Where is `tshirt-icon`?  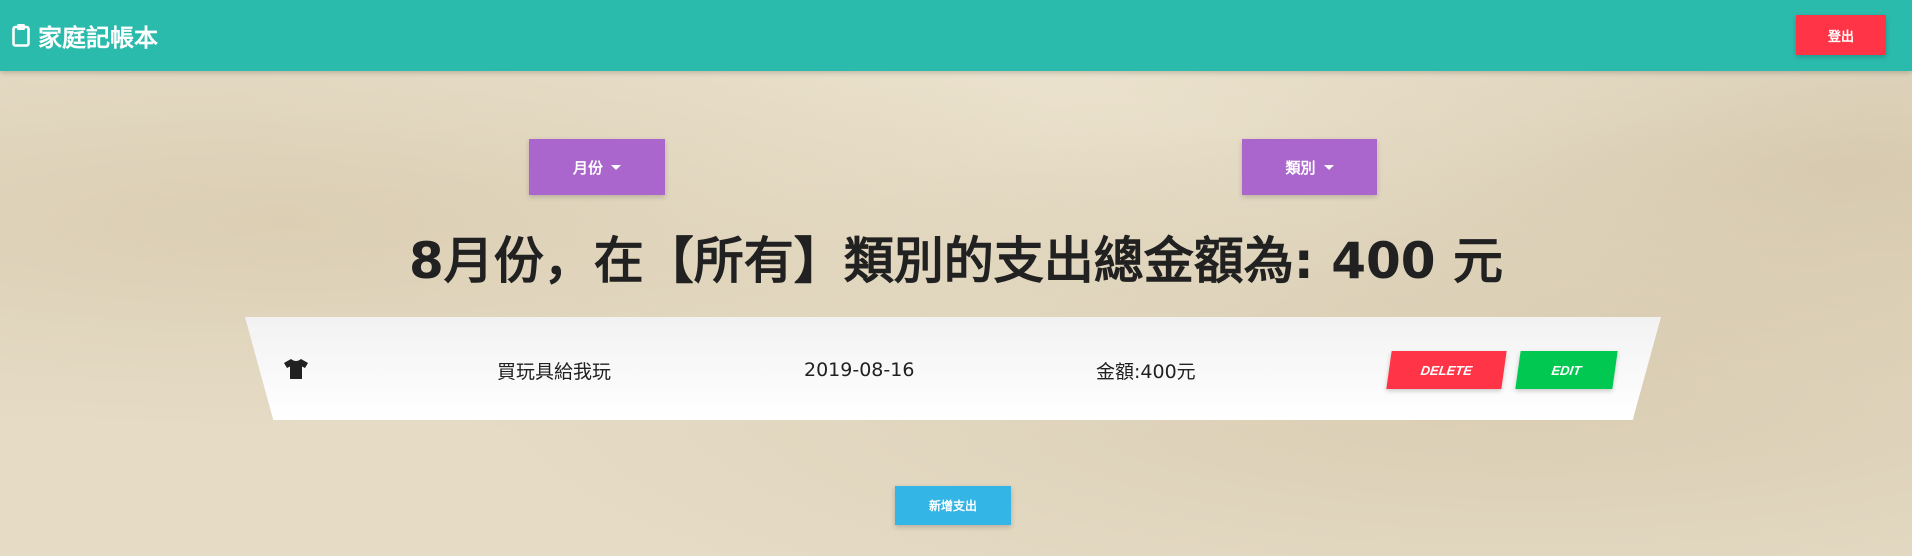 tshirt-icon is located at coordinates (296, 371).